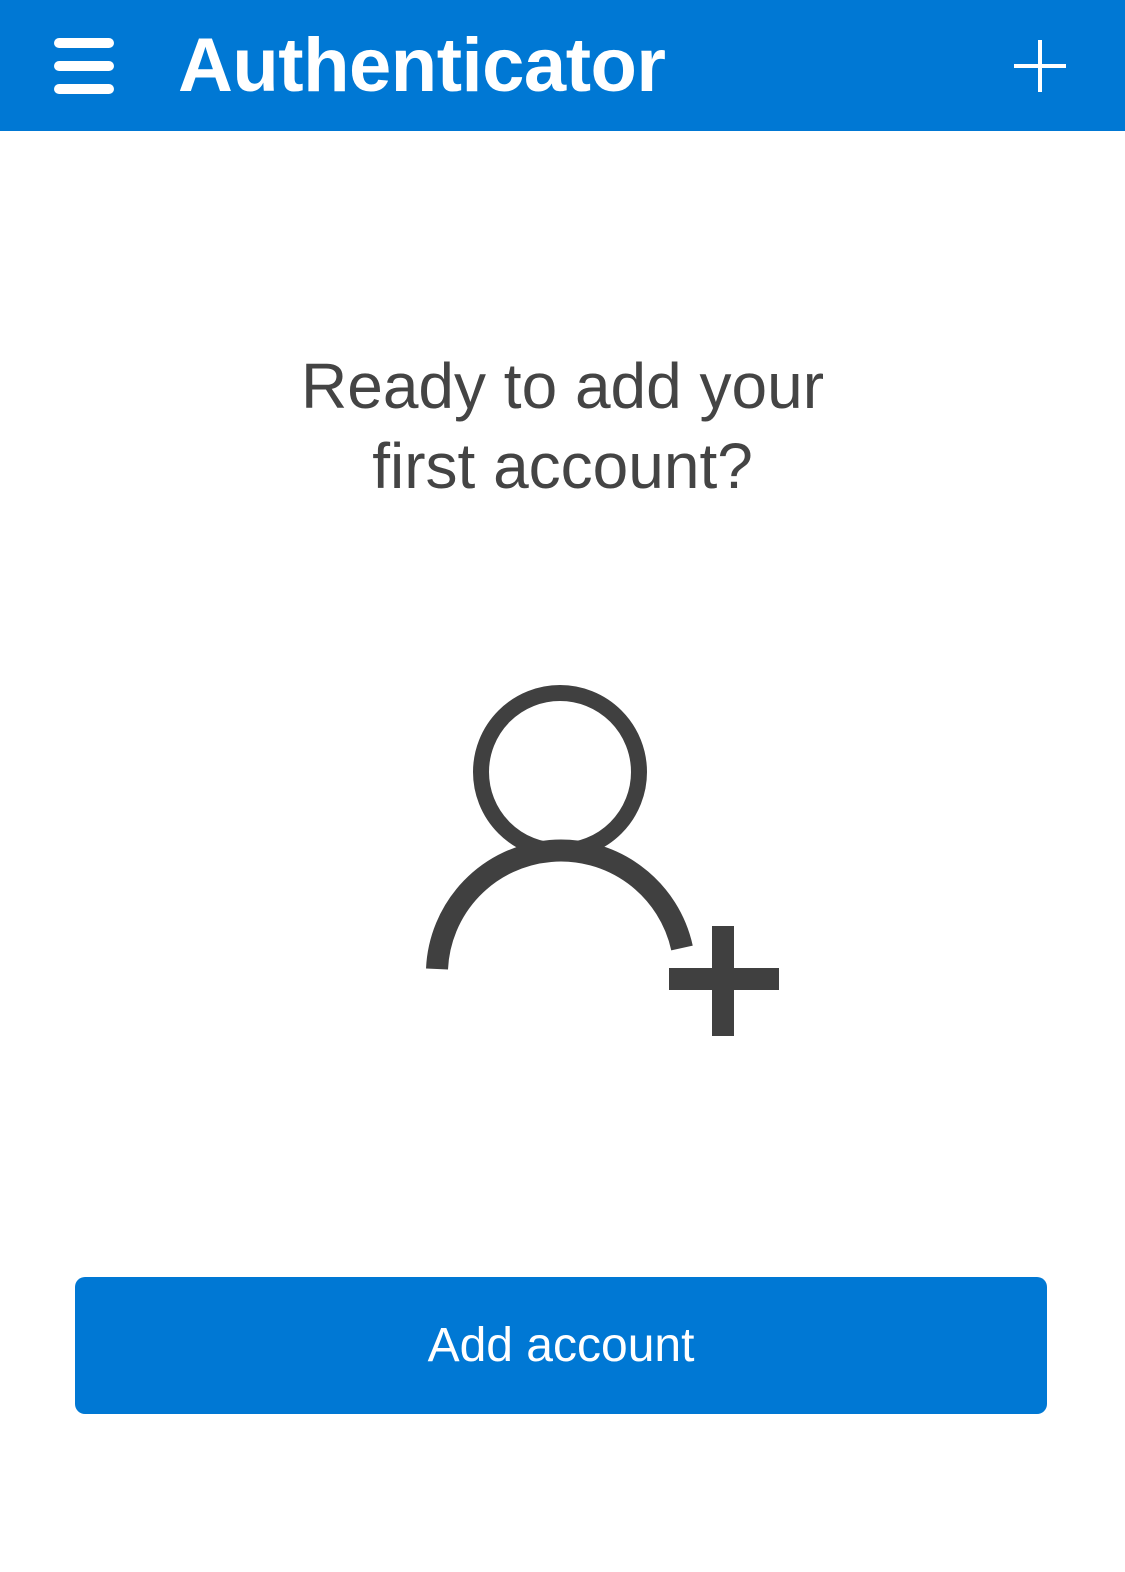  I want to click on menu-button, so click(84, 66).